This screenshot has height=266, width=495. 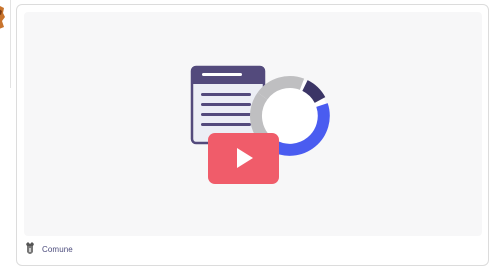 I want to click on coat-of-arms-icon, so click(x=30, y=249).